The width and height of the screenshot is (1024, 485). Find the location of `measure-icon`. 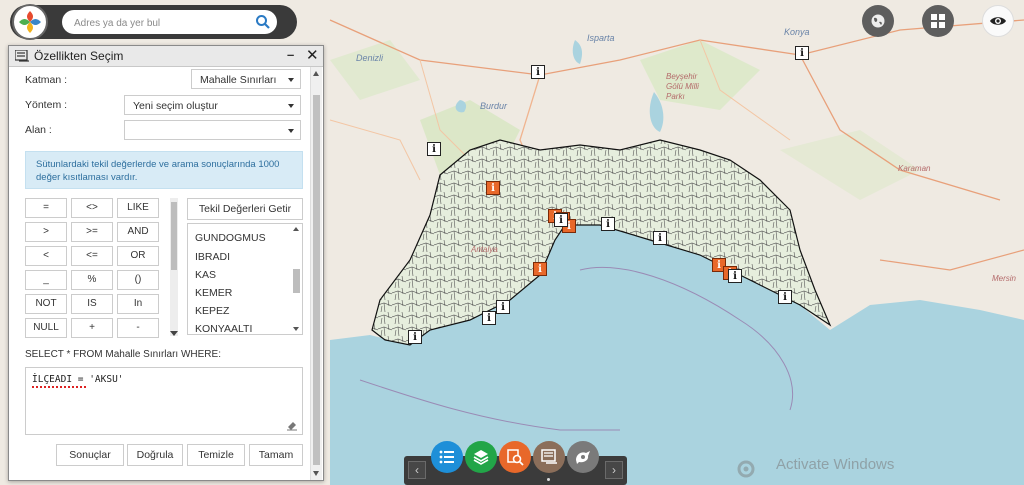

measure-icon is located at coordinates (583, 457).